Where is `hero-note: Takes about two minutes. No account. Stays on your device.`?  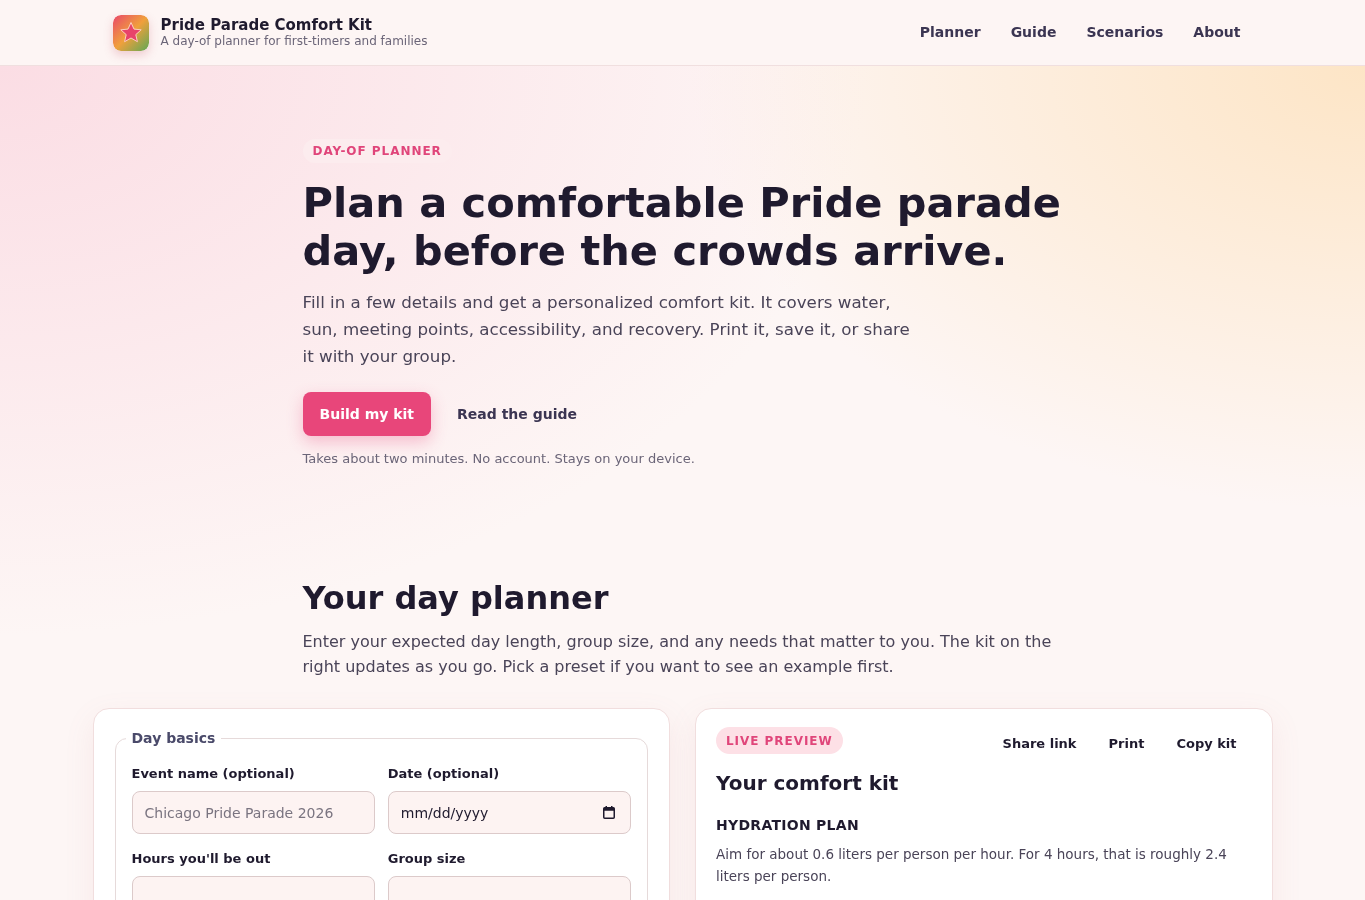
hero-note: Takes about two minutes. No account. Stays on your device. is located at coordinates (499, 459).